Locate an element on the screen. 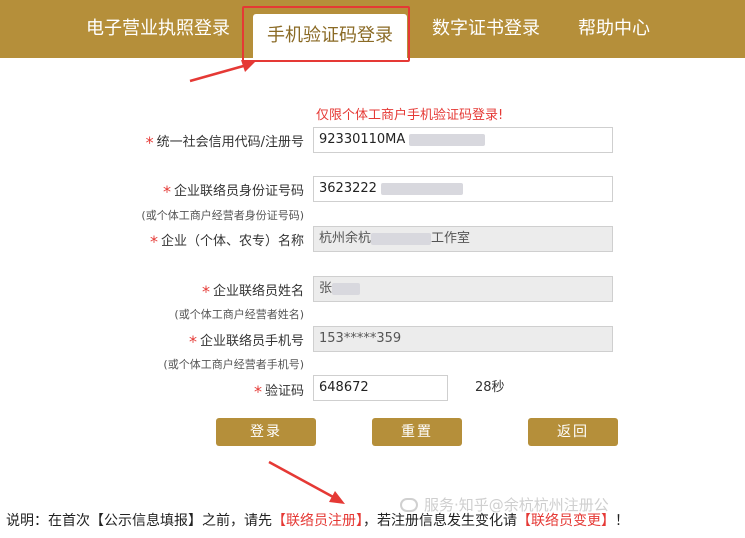 Image resolution: width=745 pixels, height=538 pixels. red-highlight-box is located at coordinates (326, 34).